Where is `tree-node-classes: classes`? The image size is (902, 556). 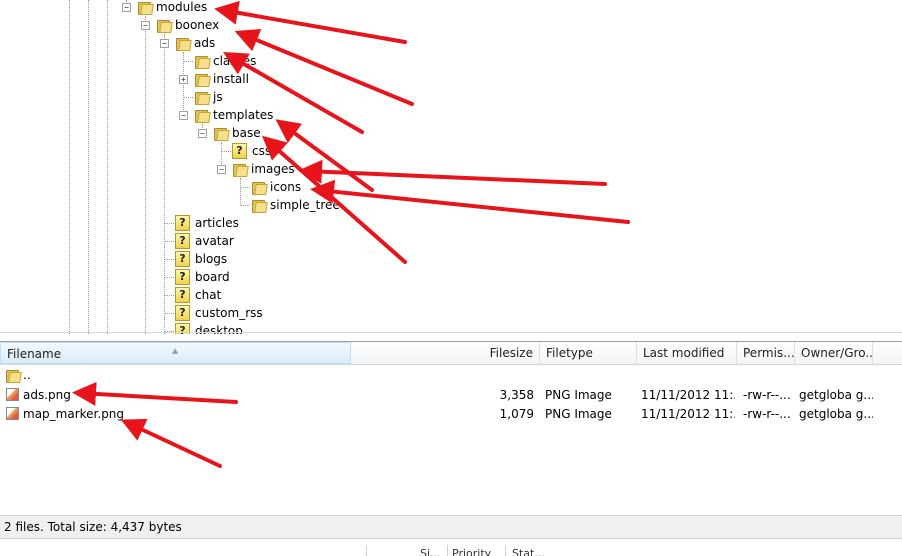 tree-node-classes: classes is located at coordinates (225, 61).